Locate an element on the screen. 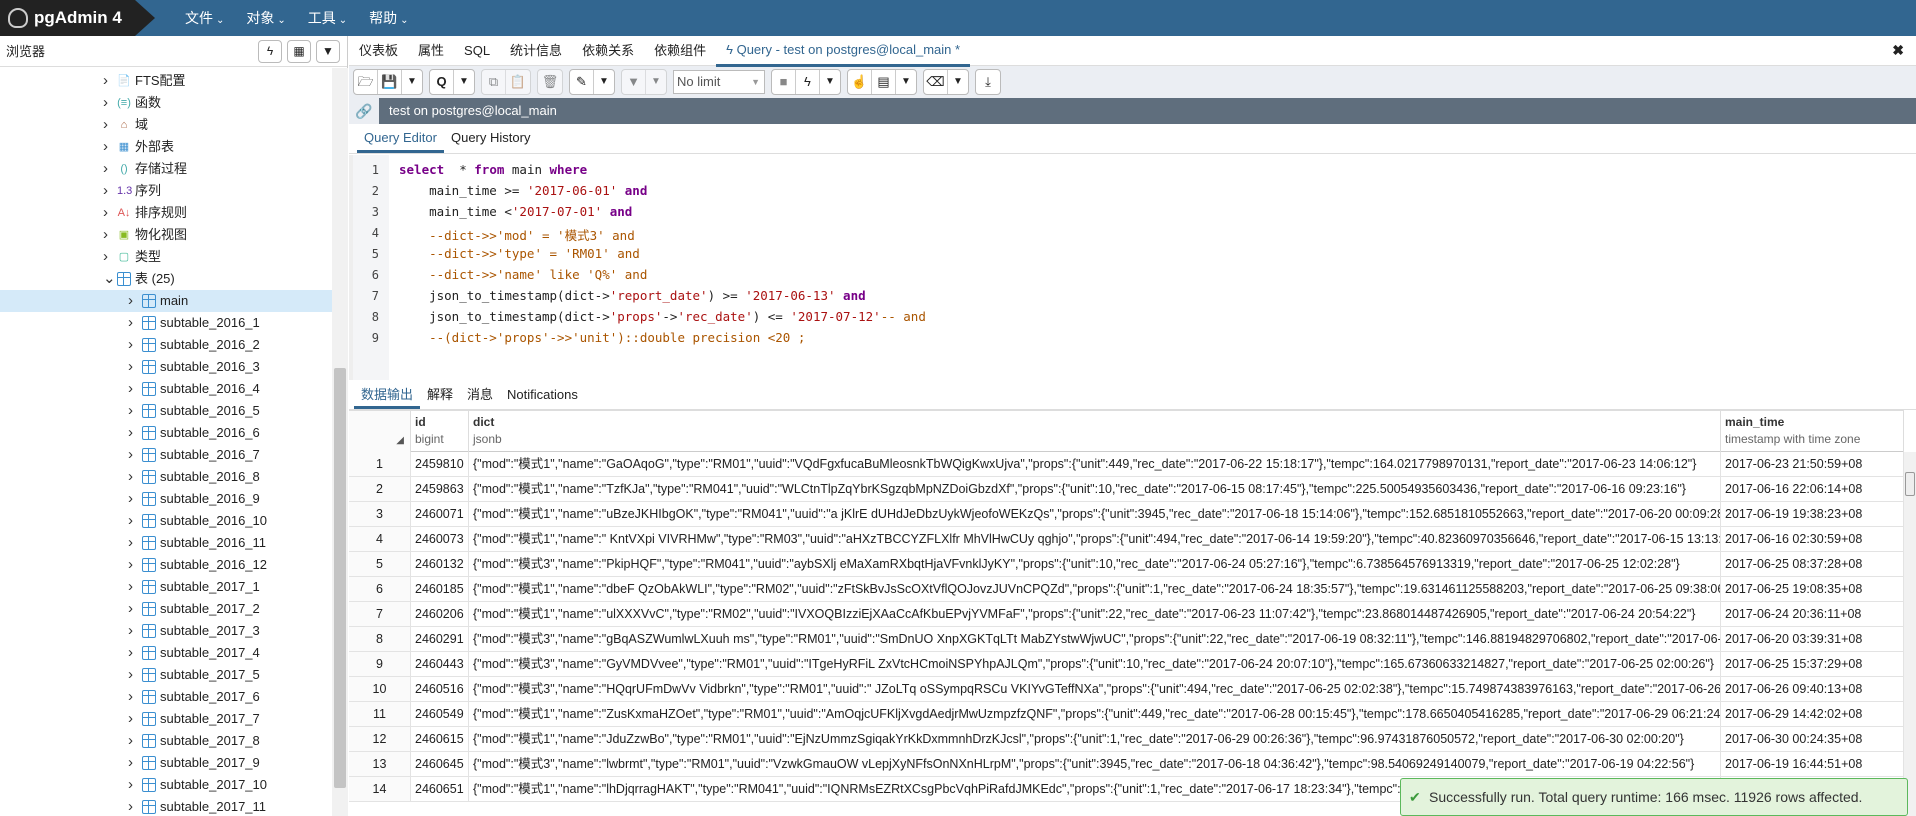 The image size is (1916, 816). cell-id: 2460185 is located at coordinates (440, 589).